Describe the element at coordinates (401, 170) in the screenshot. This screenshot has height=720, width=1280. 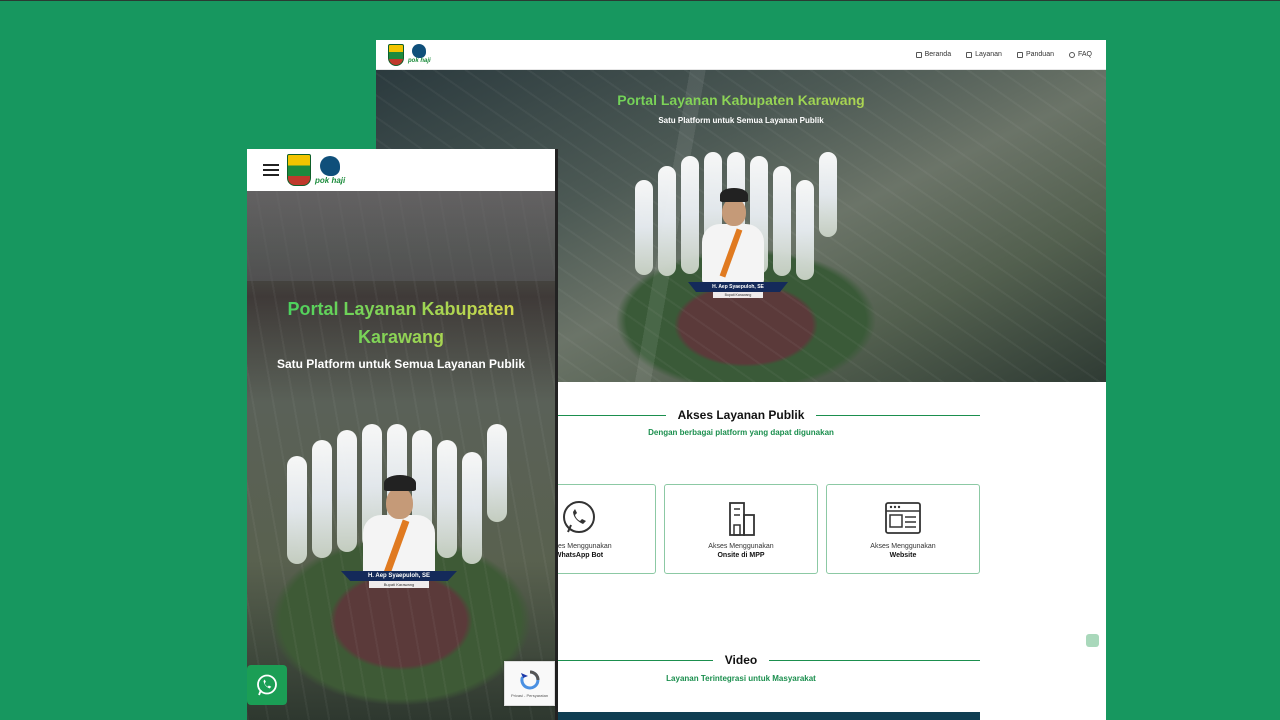
I see `mobile-navbar: pok haji` at that location.